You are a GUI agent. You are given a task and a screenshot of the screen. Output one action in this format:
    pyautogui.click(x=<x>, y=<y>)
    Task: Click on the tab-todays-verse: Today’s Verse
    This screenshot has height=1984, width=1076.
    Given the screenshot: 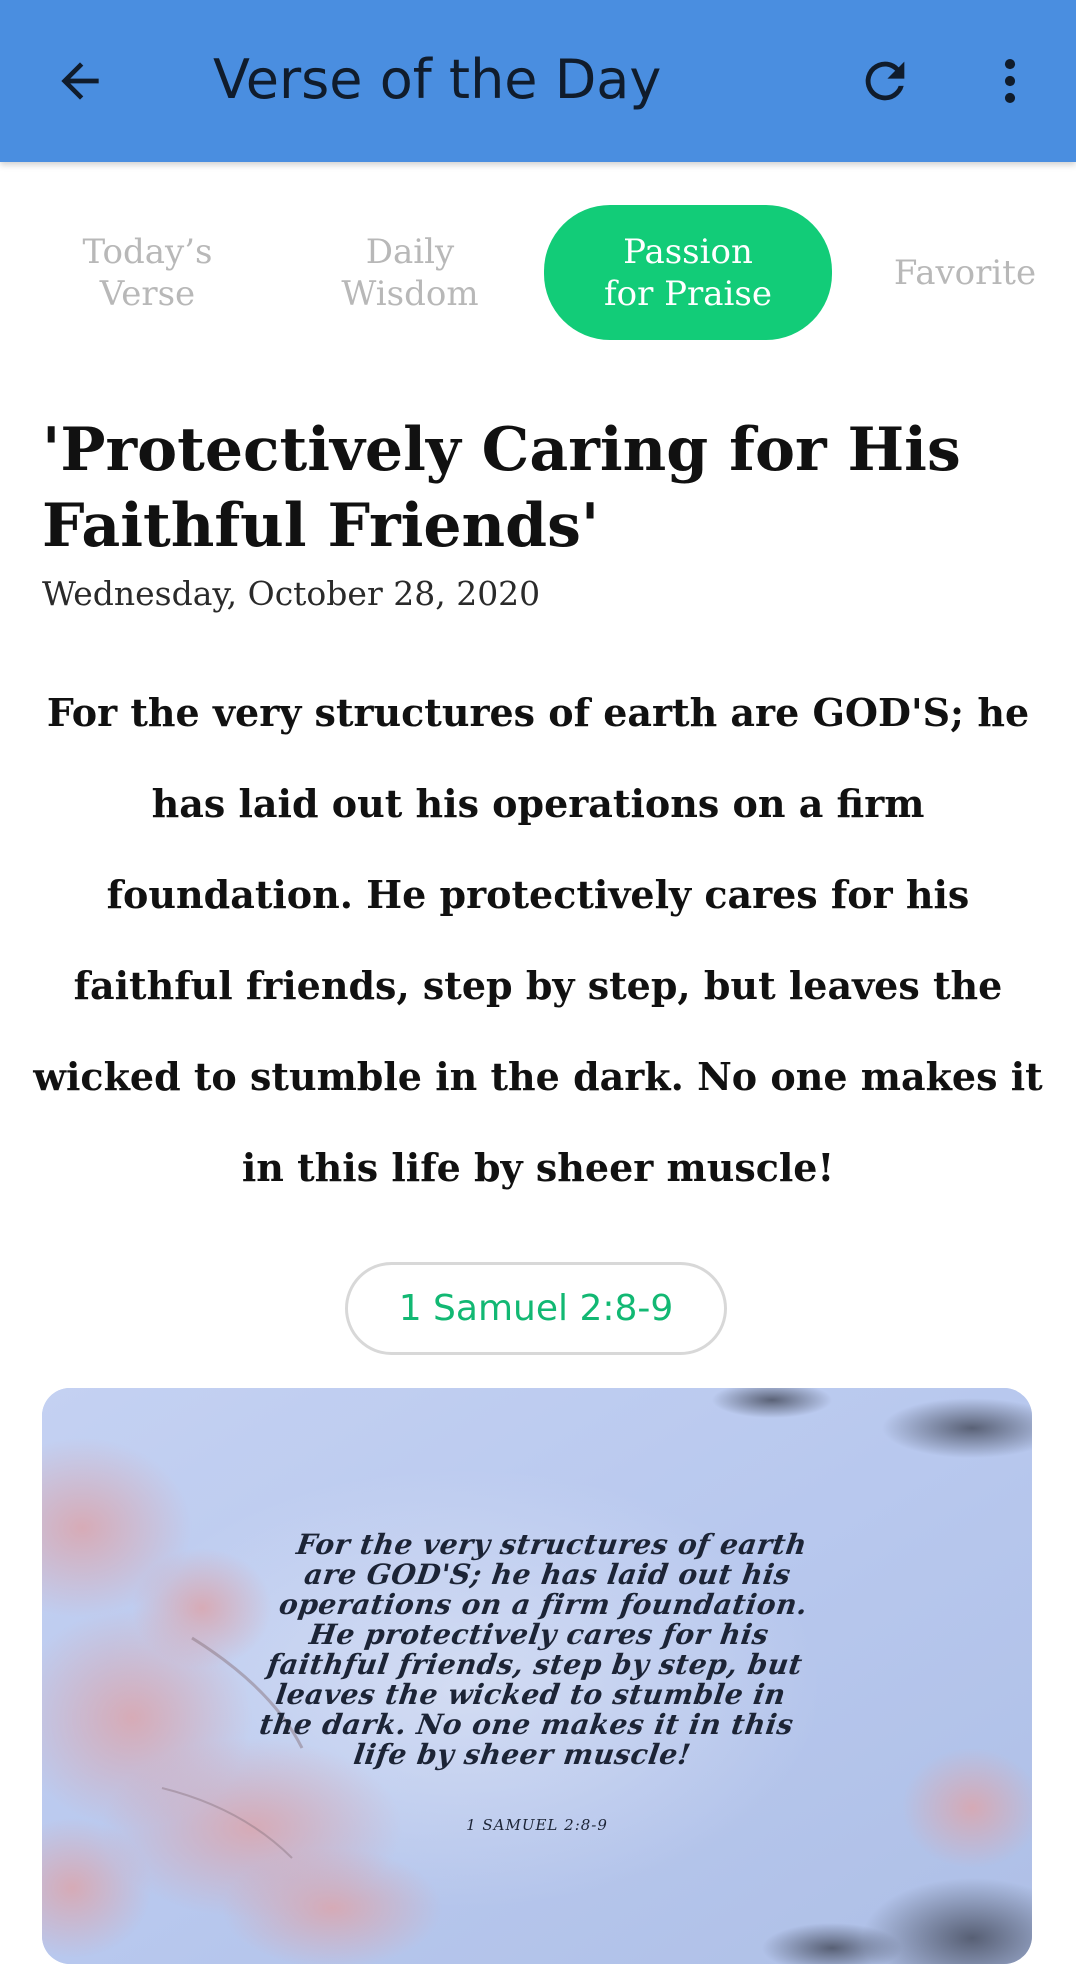 What is the action you would take?
    pyautogui.click(x=147, y=272)
    